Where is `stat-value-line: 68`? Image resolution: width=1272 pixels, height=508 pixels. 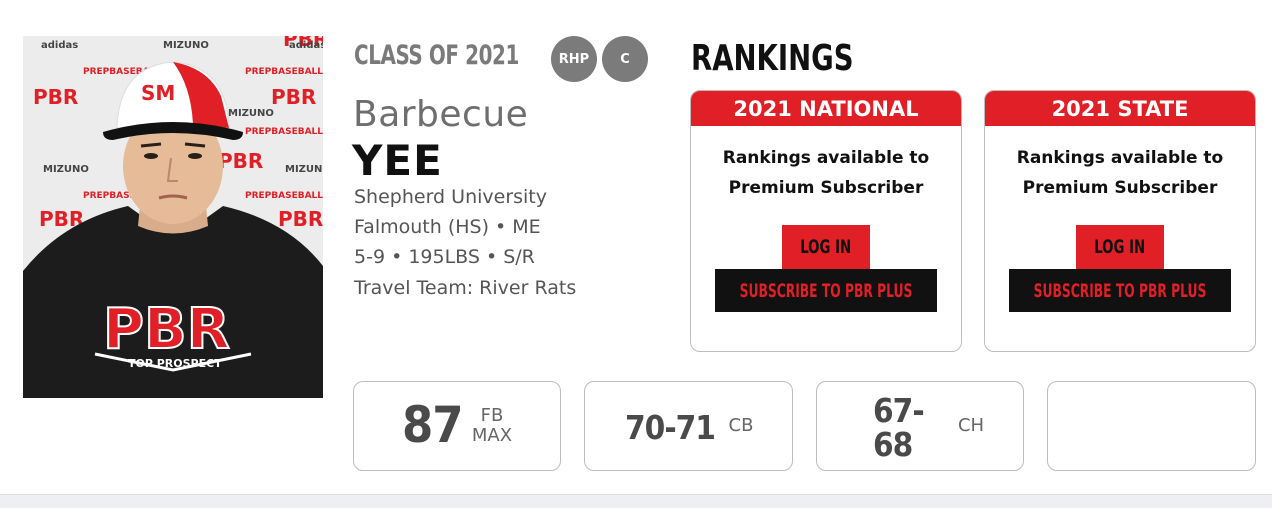
stat-value-line: 68 is located at coordinates (893, 444).